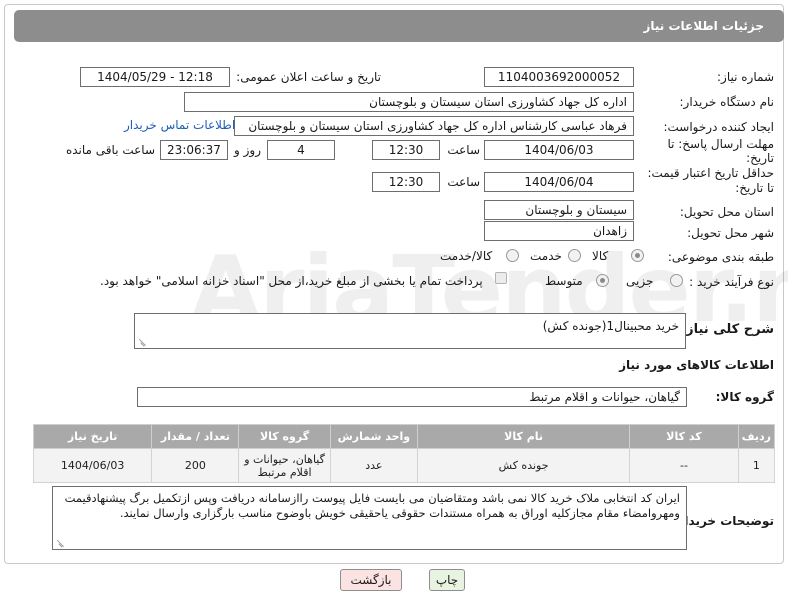 This screenshot has height=606, width=788. Describe the element at coordinates (284, 436) in the screenshot. I see `col-item-group: گروه کالا` at that location.